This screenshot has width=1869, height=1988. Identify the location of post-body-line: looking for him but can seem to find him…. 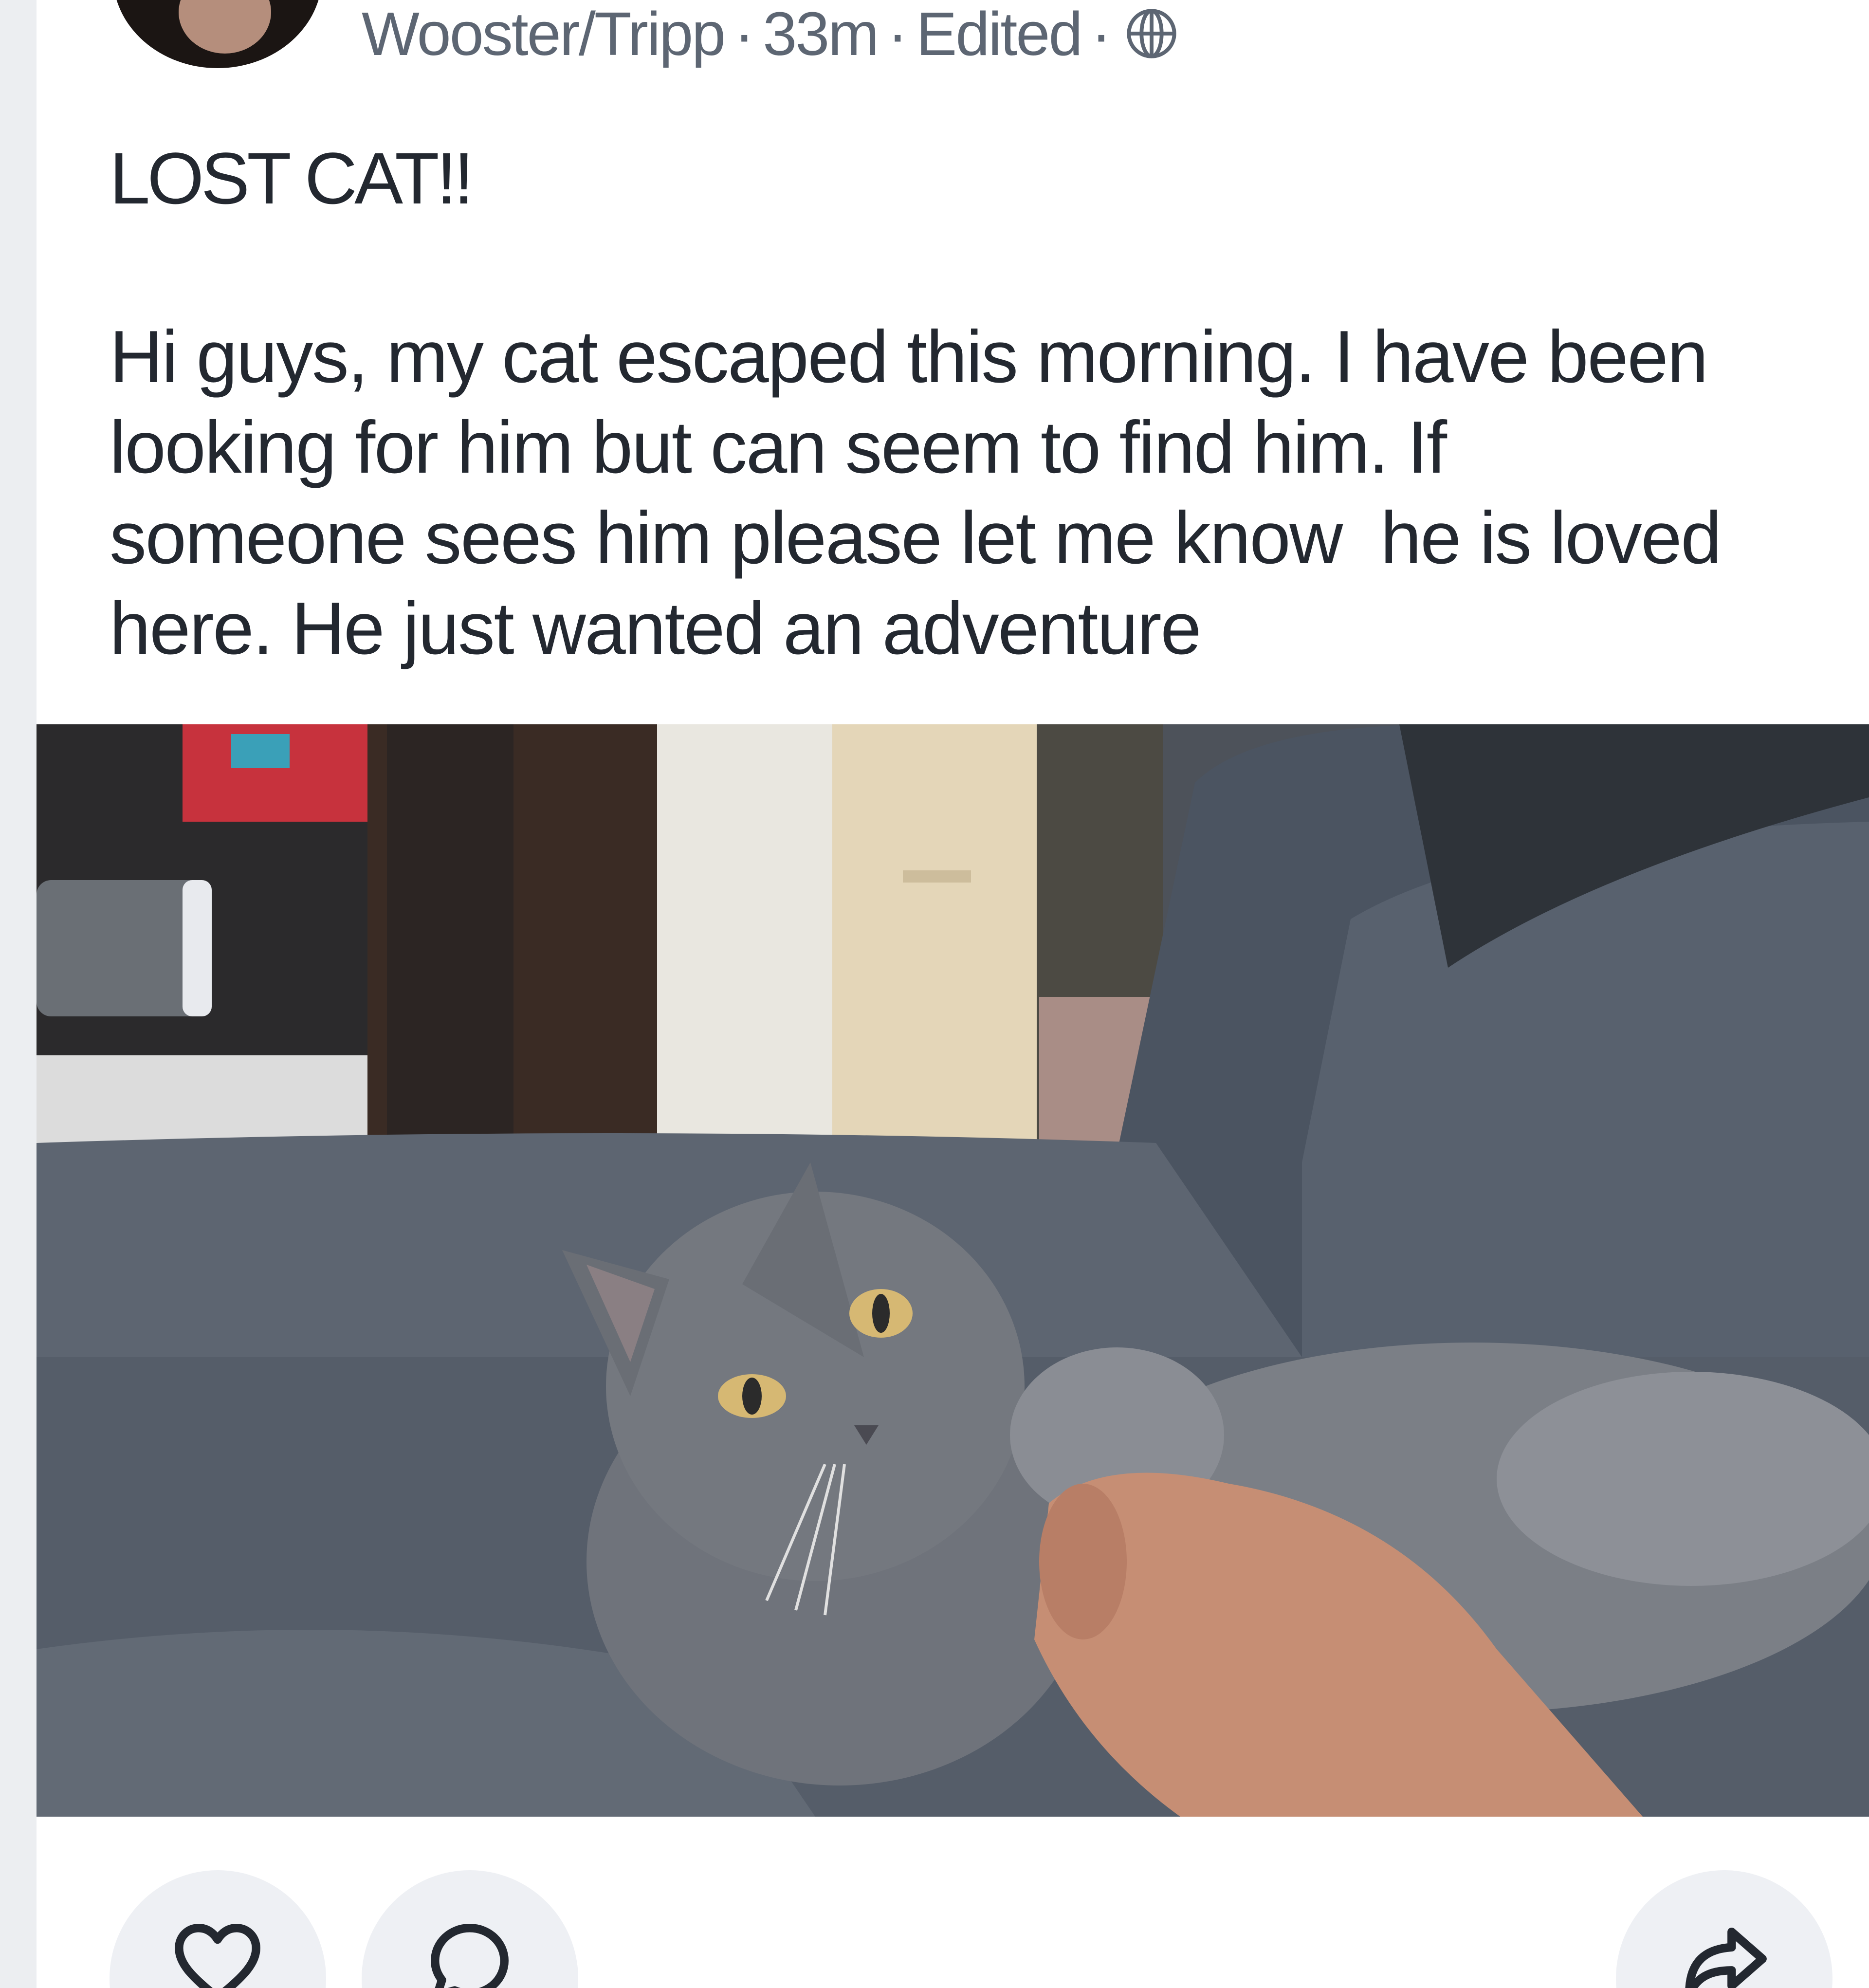
(778, 447).